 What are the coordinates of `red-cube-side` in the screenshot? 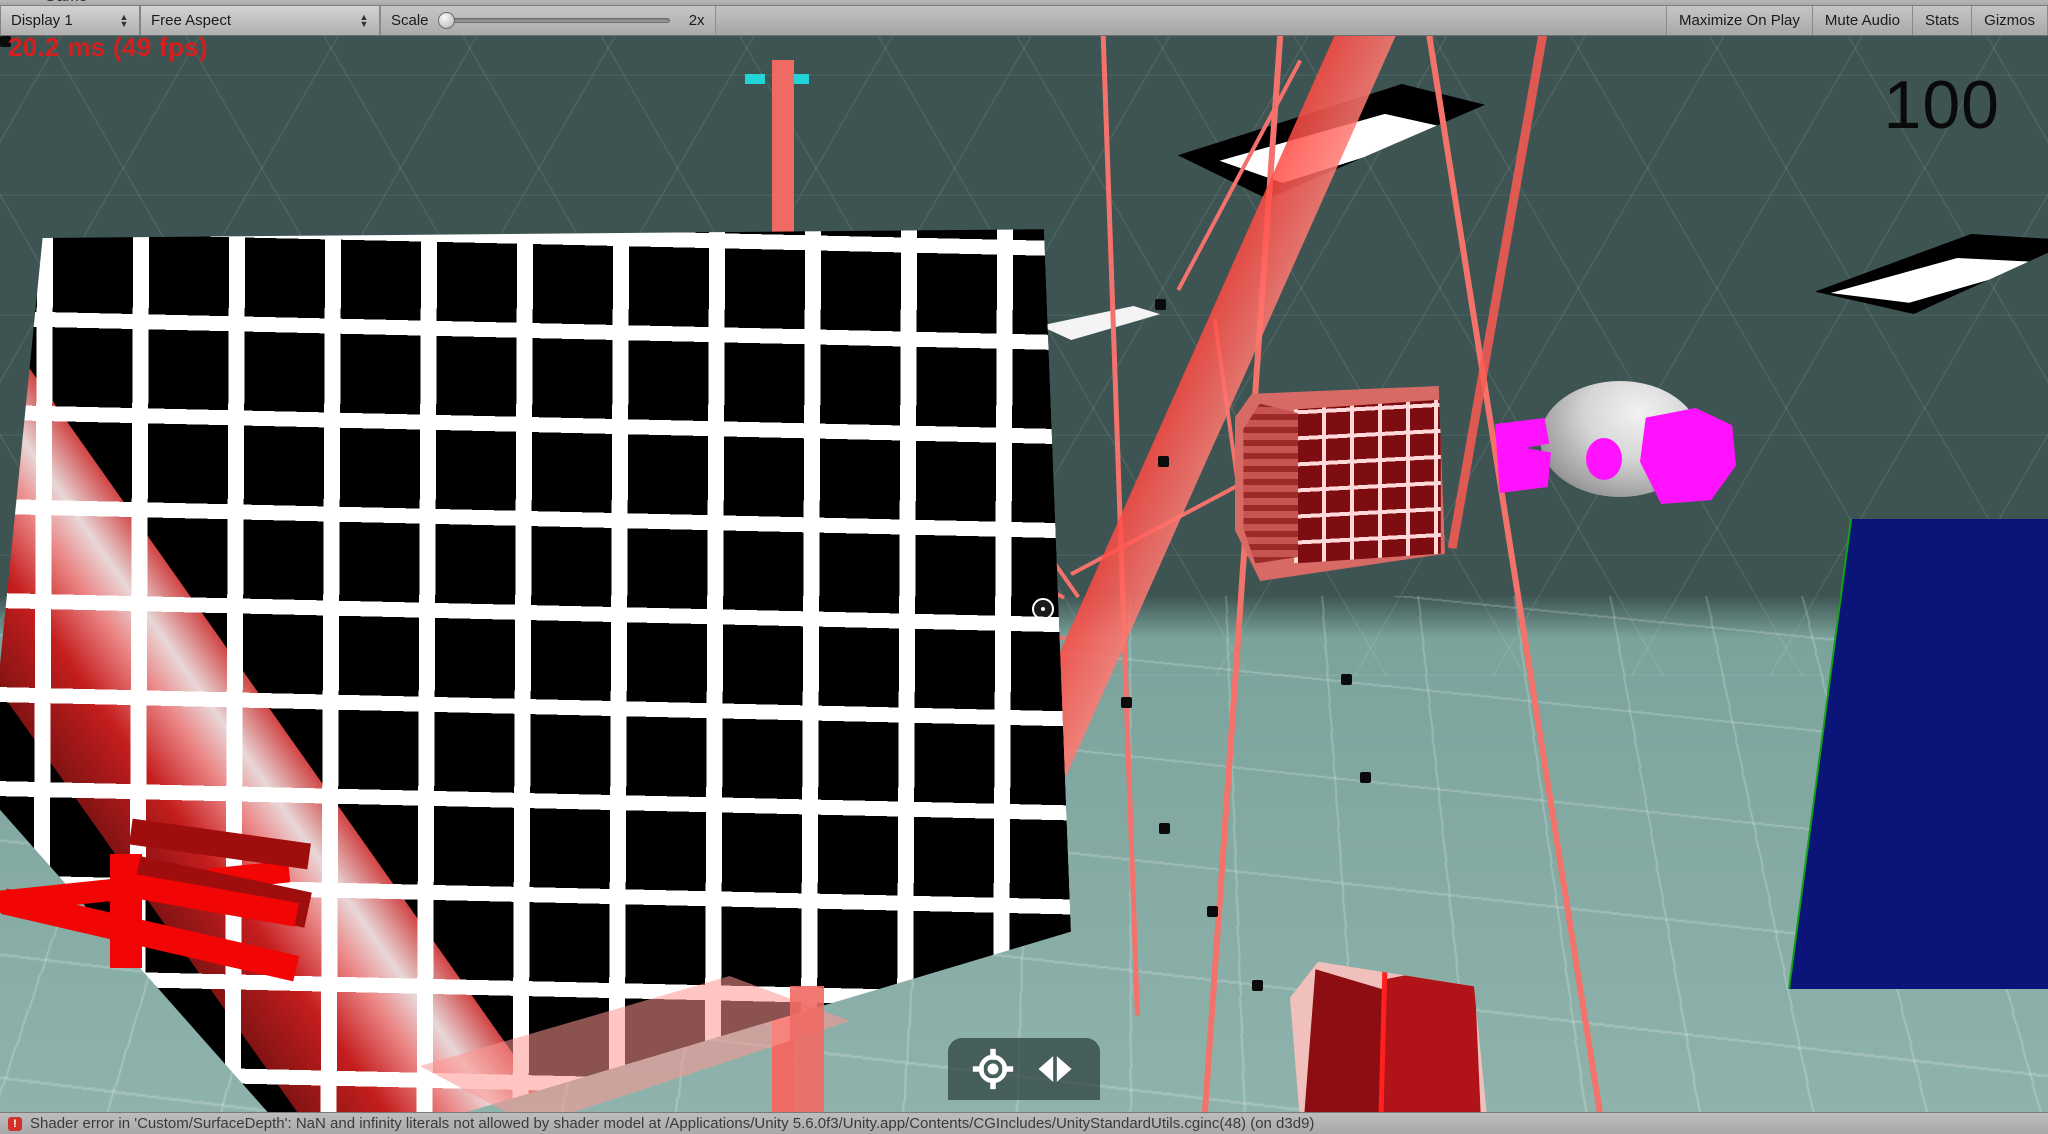 It's located at (1270, 483).